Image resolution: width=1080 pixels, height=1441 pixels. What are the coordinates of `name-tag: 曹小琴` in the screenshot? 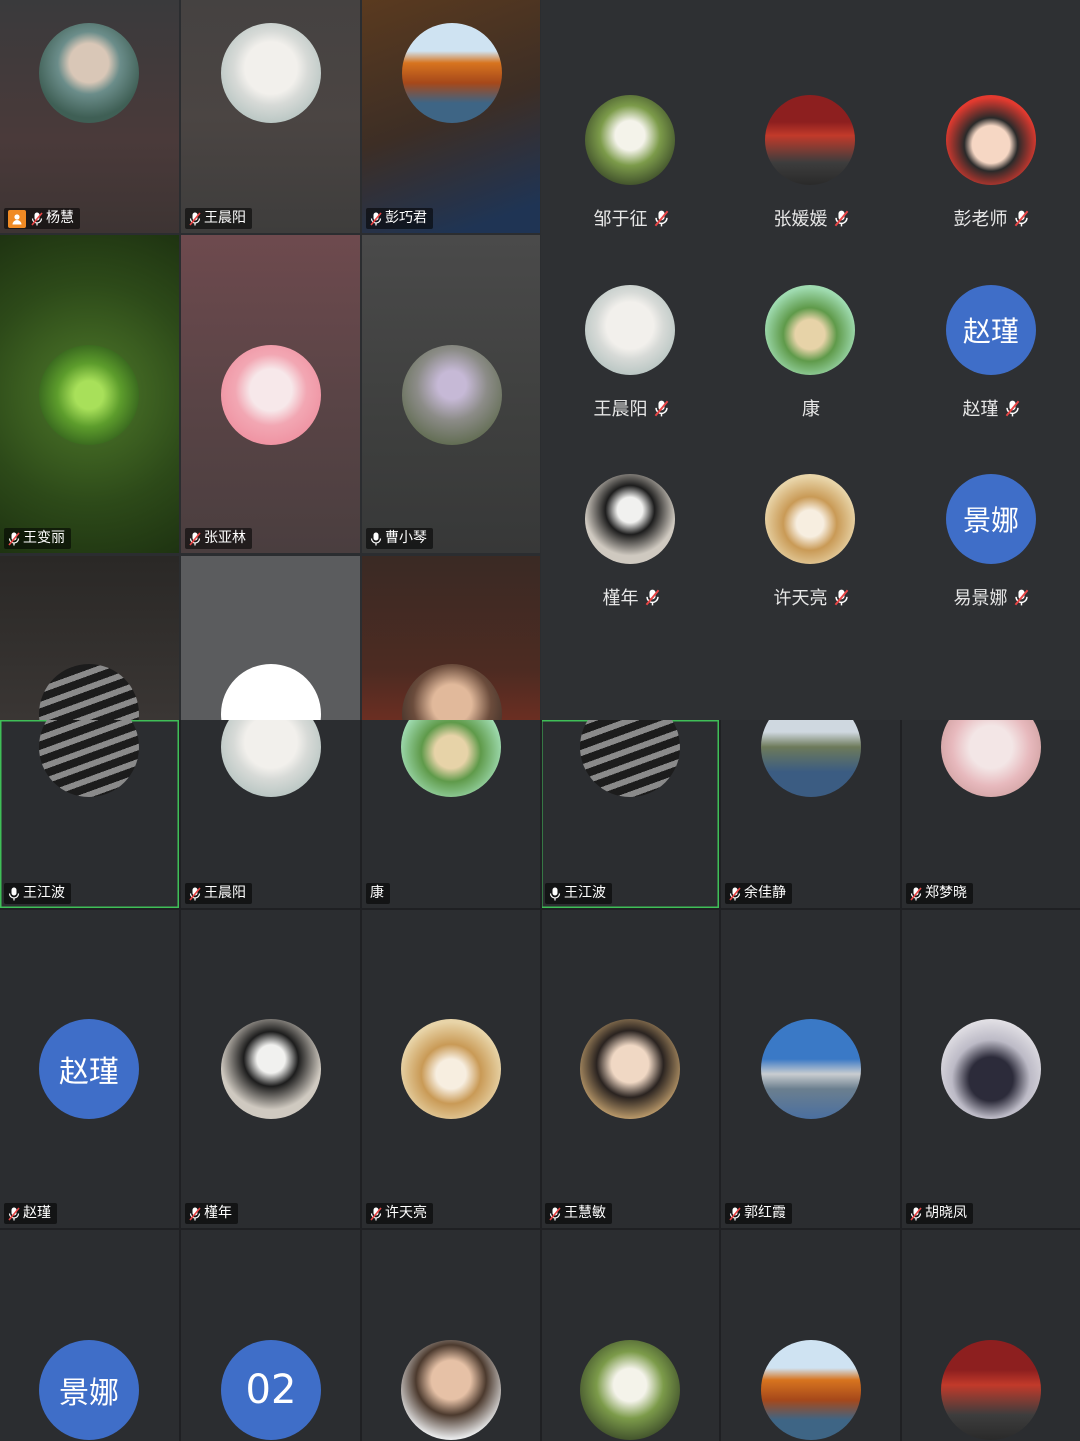 It's located at (399, 538).